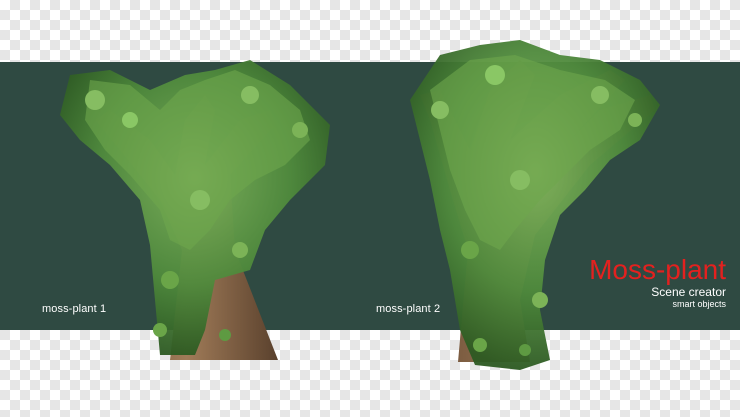 The width and height of the screenshot is (740, 417). Describe the element at coordinates (699, 304) in the screenshot. I see `tagline: smart objects` at that location.